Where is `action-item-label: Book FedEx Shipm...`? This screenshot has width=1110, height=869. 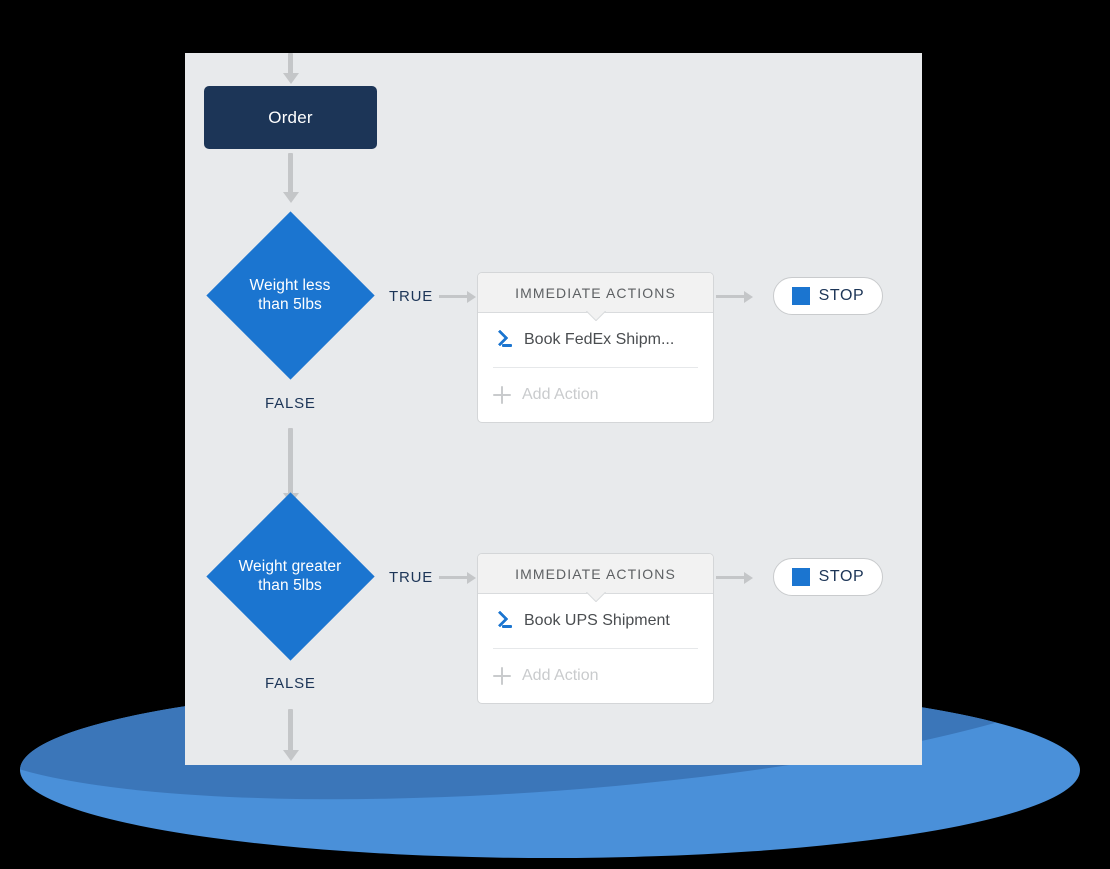 action-item-label: Book FedEx Shipm... is located at coordinates (599, 339).